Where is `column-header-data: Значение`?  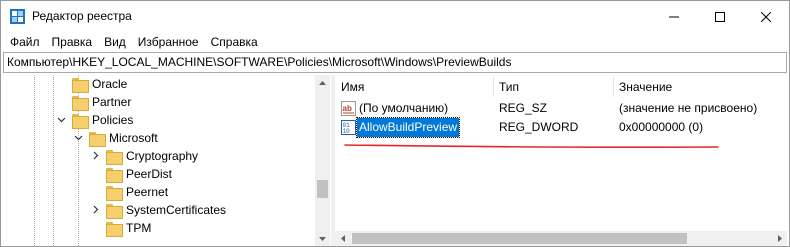
column-header-data: Значение is located at coordinates (700, 87).